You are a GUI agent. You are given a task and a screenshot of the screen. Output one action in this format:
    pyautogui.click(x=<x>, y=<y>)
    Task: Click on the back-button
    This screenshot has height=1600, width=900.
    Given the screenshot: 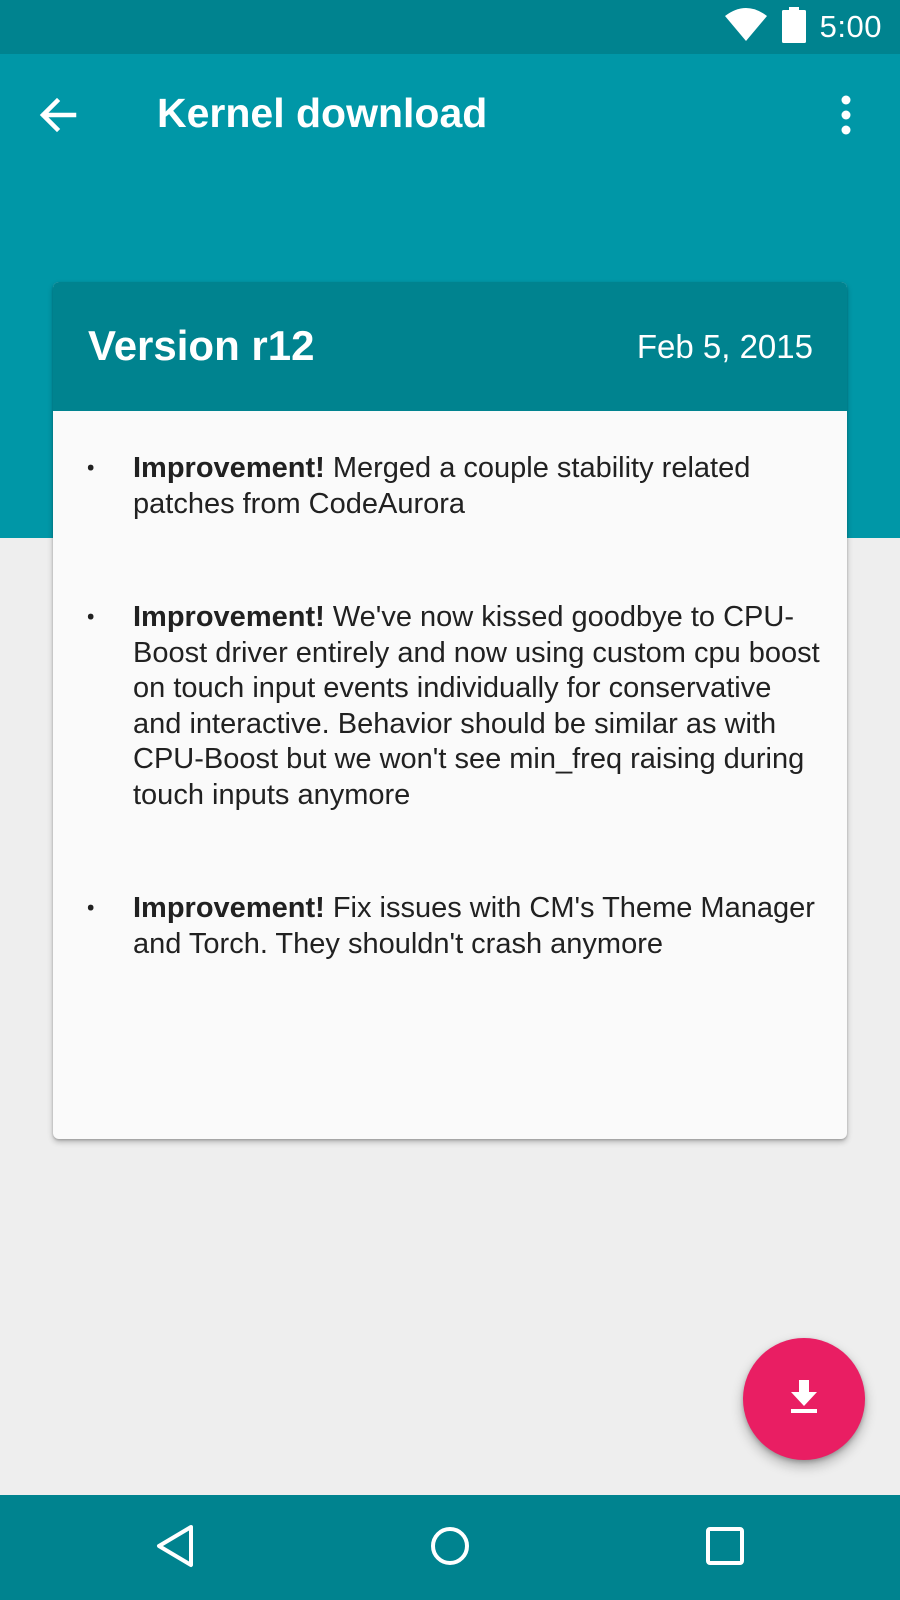 What is the action you would take?
    pyautogui.click(x=58, y=117)
    